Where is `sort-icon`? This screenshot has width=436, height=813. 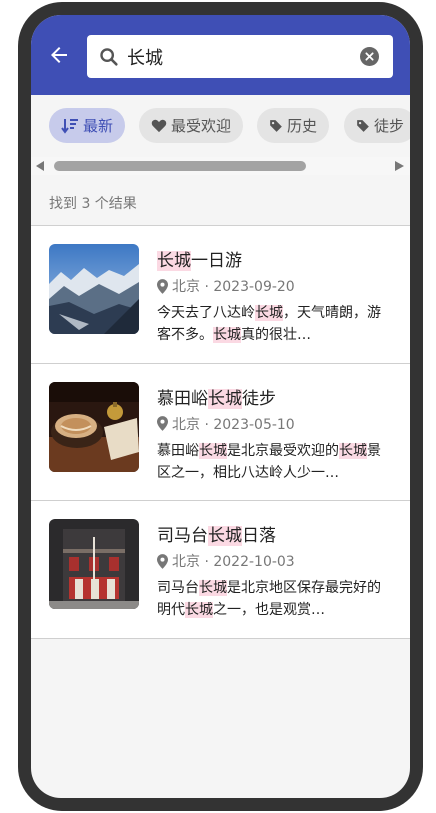 sort-icon is located at coordinates (69, 126).